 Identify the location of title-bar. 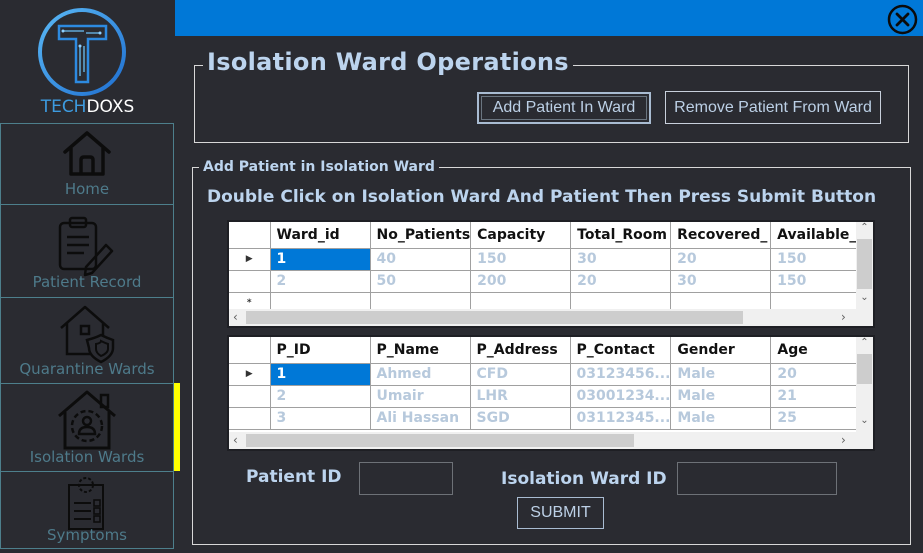
(549, 18).